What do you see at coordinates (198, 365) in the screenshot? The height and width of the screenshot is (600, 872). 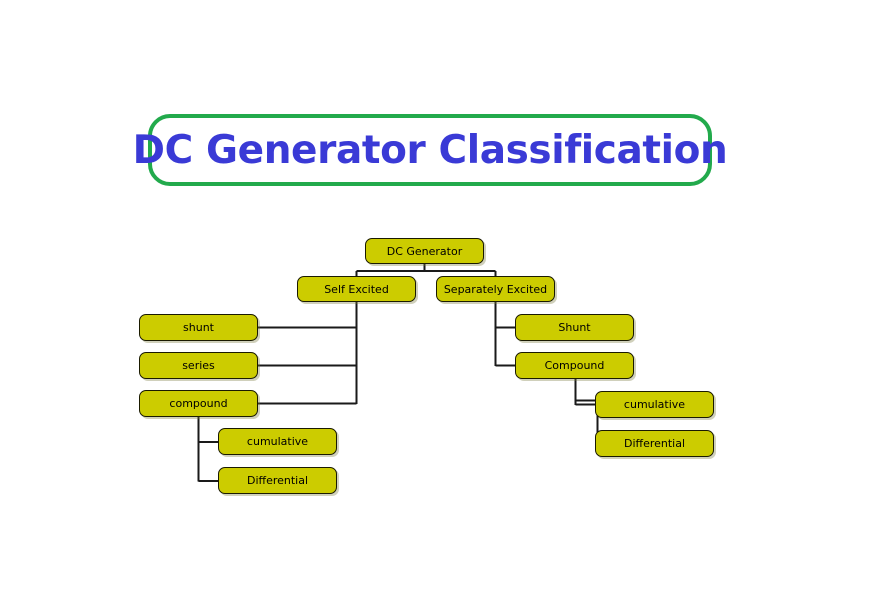 I see `node-self-series: series` at bounding box center [198, 365].